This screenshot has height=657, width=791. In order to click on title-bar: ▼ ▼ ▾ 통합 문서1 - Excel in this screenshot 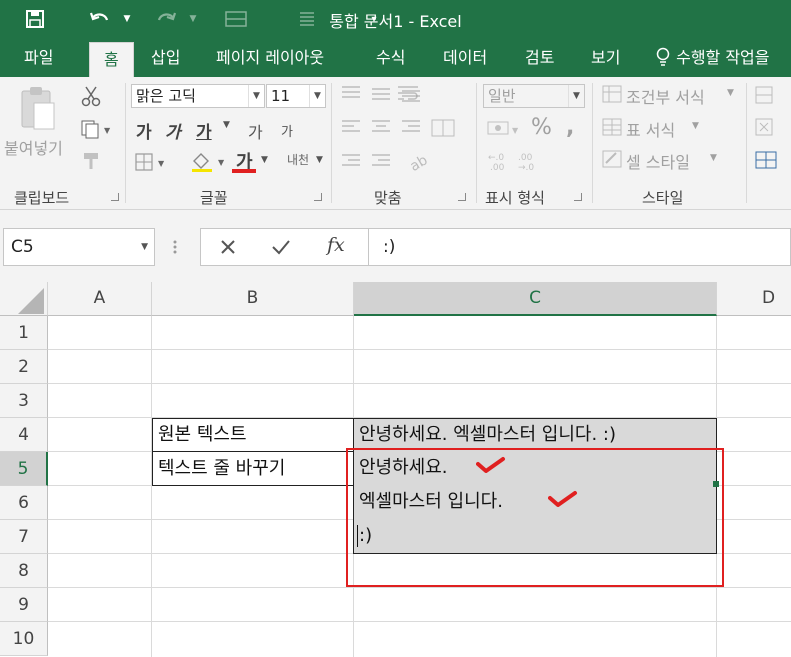, I will do `click(395, 19)`.